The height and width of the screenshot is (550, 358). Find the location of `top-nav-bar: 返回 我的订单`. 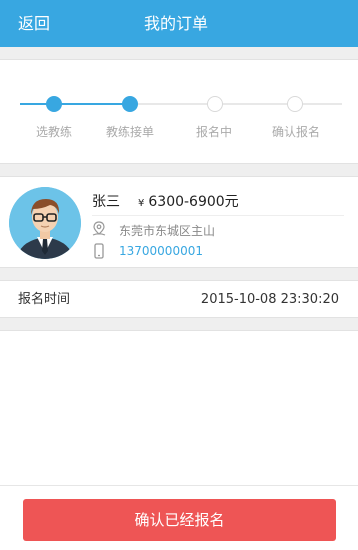

top-nav-bar: 返回 我的订单 is located at coordinates (179, 23).